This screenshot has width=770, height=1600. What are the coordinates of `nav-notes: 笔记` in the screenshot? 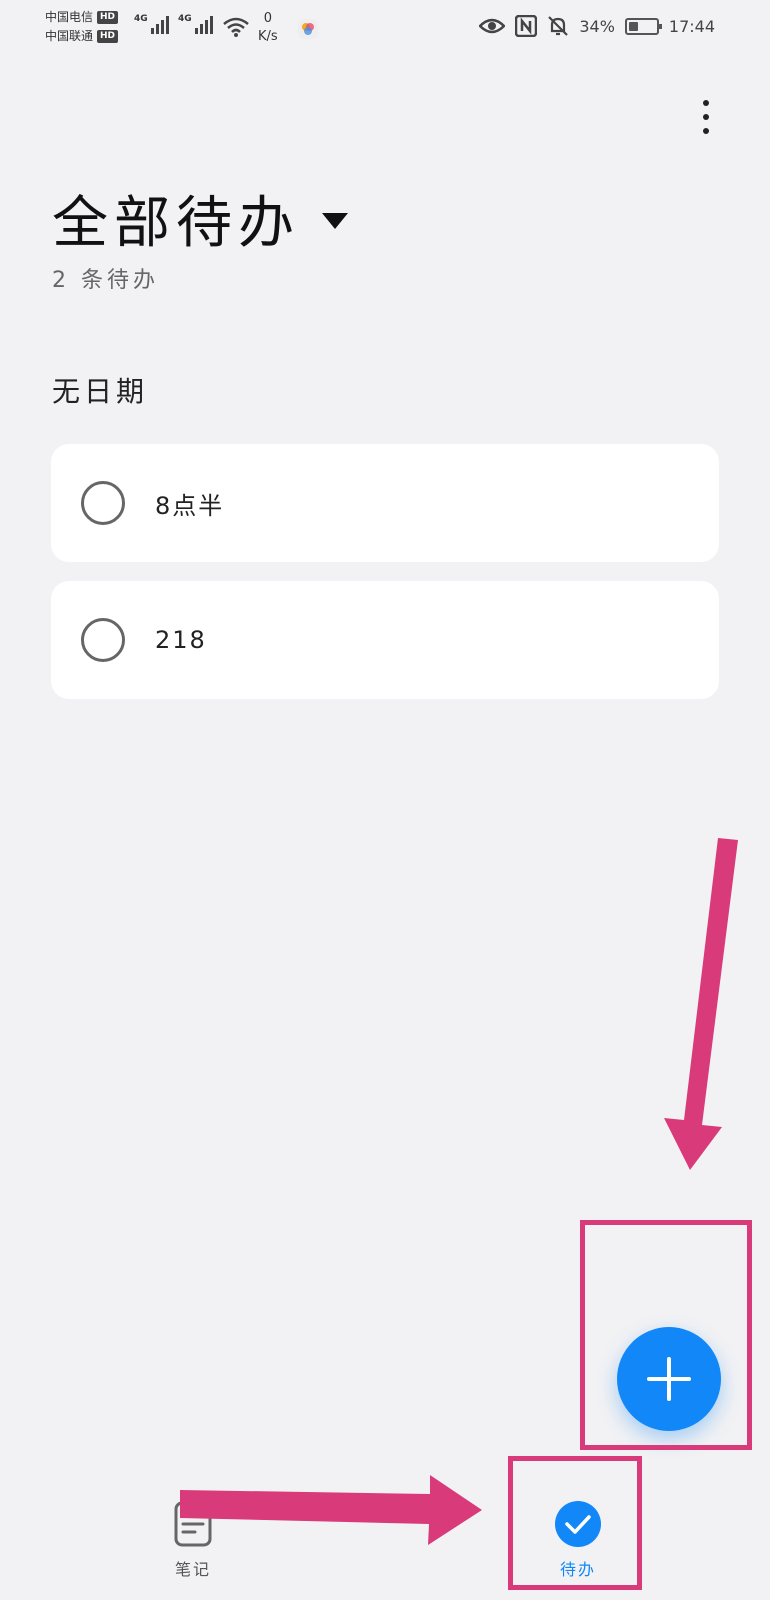 It's located at (193, 1540).